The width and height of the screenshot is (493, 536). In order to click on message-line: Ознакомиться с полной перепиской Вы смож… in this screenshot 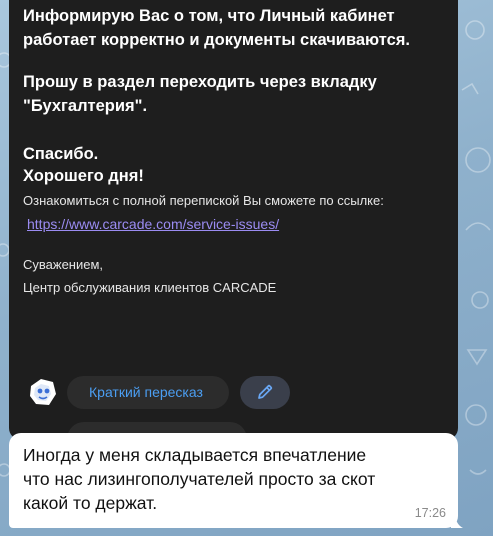, I will do `click(203, 200)`.